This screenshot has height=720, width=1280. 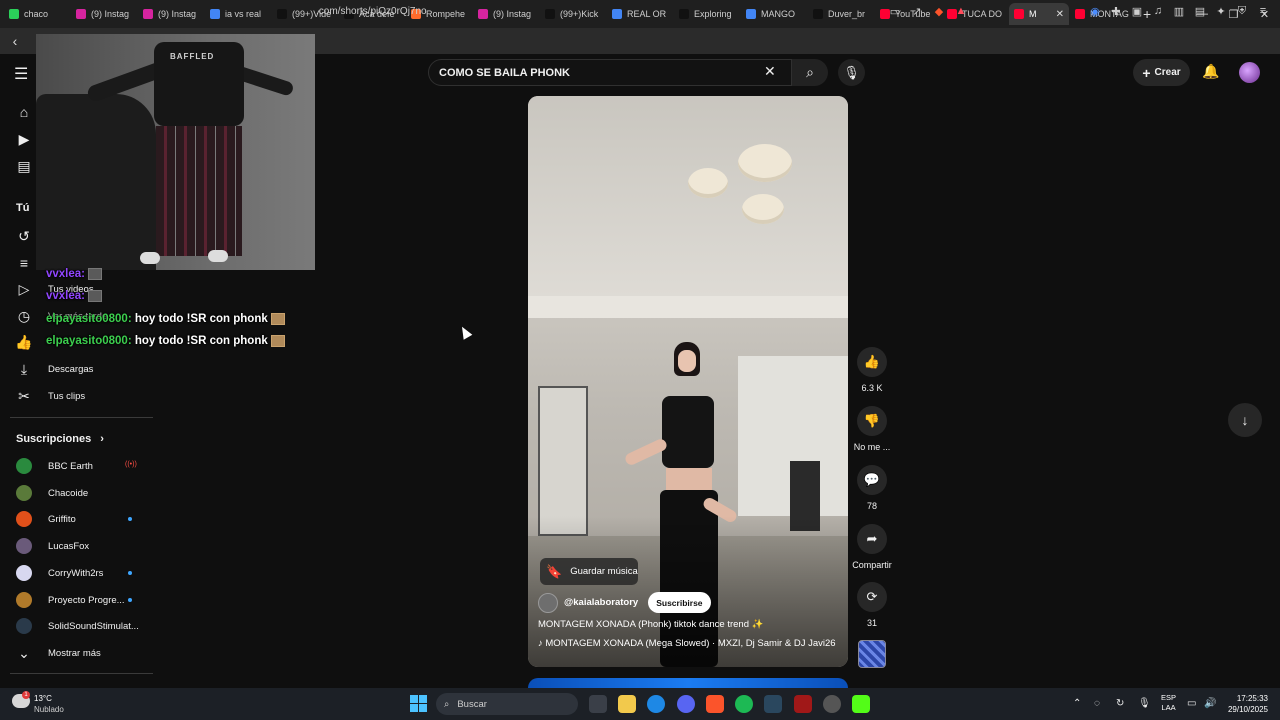 I want to click on liked-videos-icon: 👍, so click(x=23, y=342).